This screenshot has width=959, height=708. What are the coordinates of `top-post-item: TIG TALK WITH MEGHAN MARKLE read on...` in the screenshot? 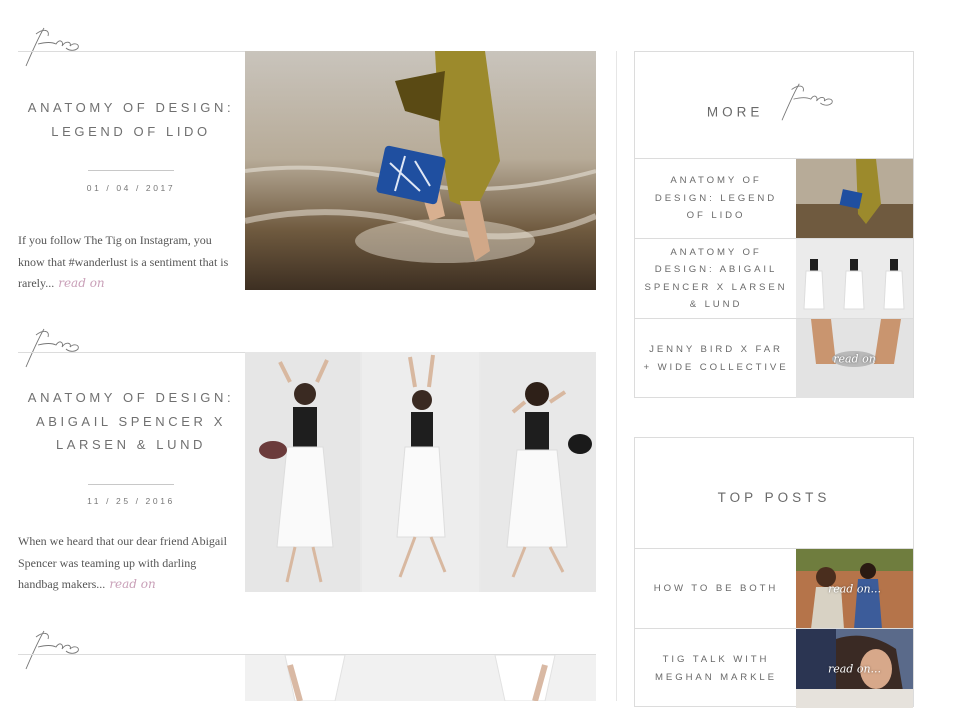 It's located at (774, 668).